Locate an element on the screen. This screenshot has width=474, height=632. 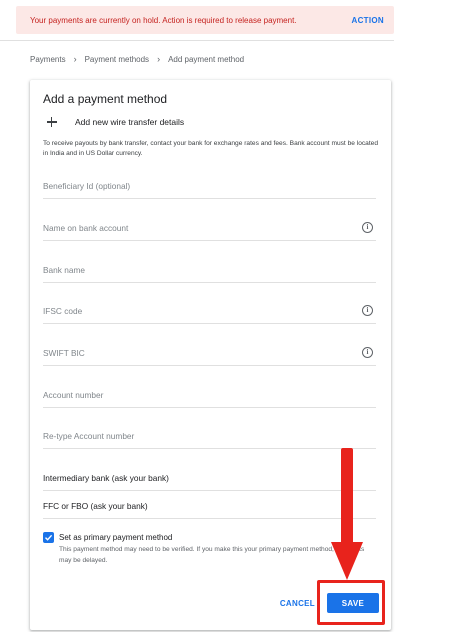
retype-account-number-field is located at coordinates (209, 437).